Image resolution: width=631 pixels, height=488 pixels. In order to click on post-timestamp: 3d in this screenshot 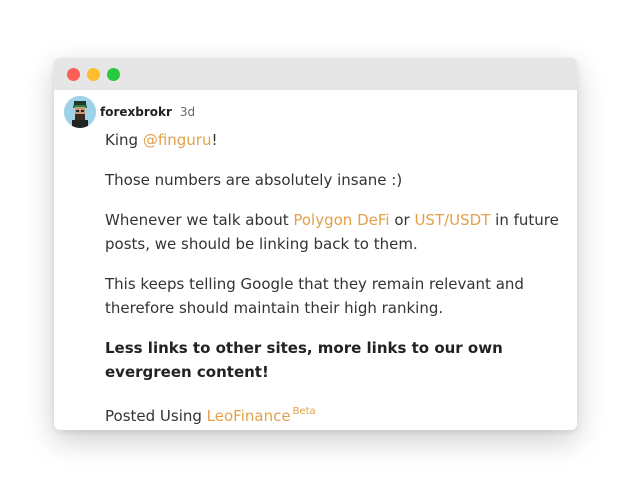, I will do `click(187, 112)`.